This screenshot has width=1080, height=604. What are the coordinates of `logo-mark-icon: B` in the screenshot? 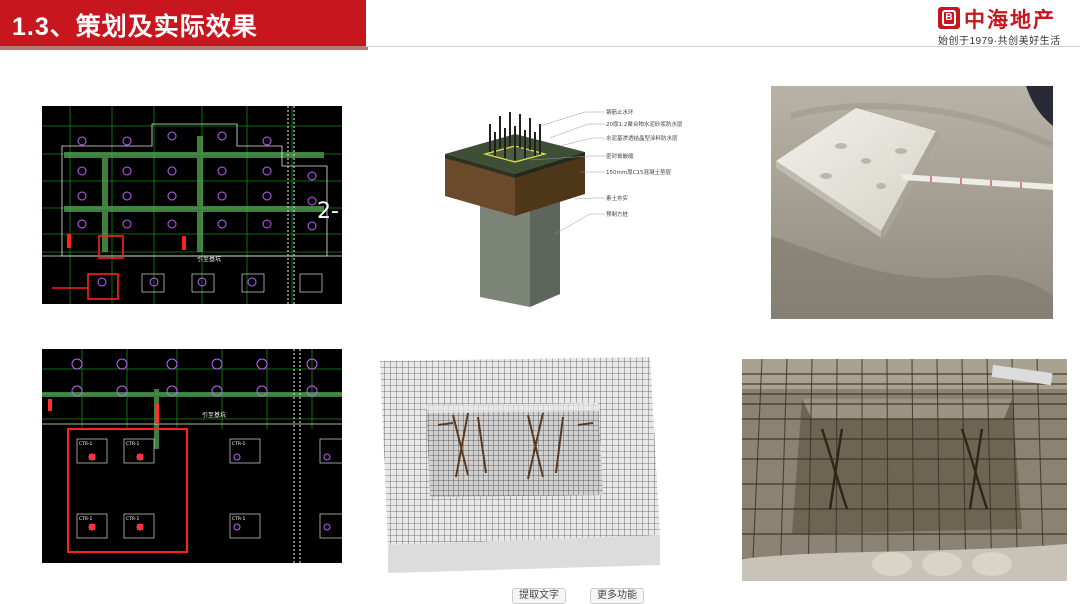 It's located at (949, 18).